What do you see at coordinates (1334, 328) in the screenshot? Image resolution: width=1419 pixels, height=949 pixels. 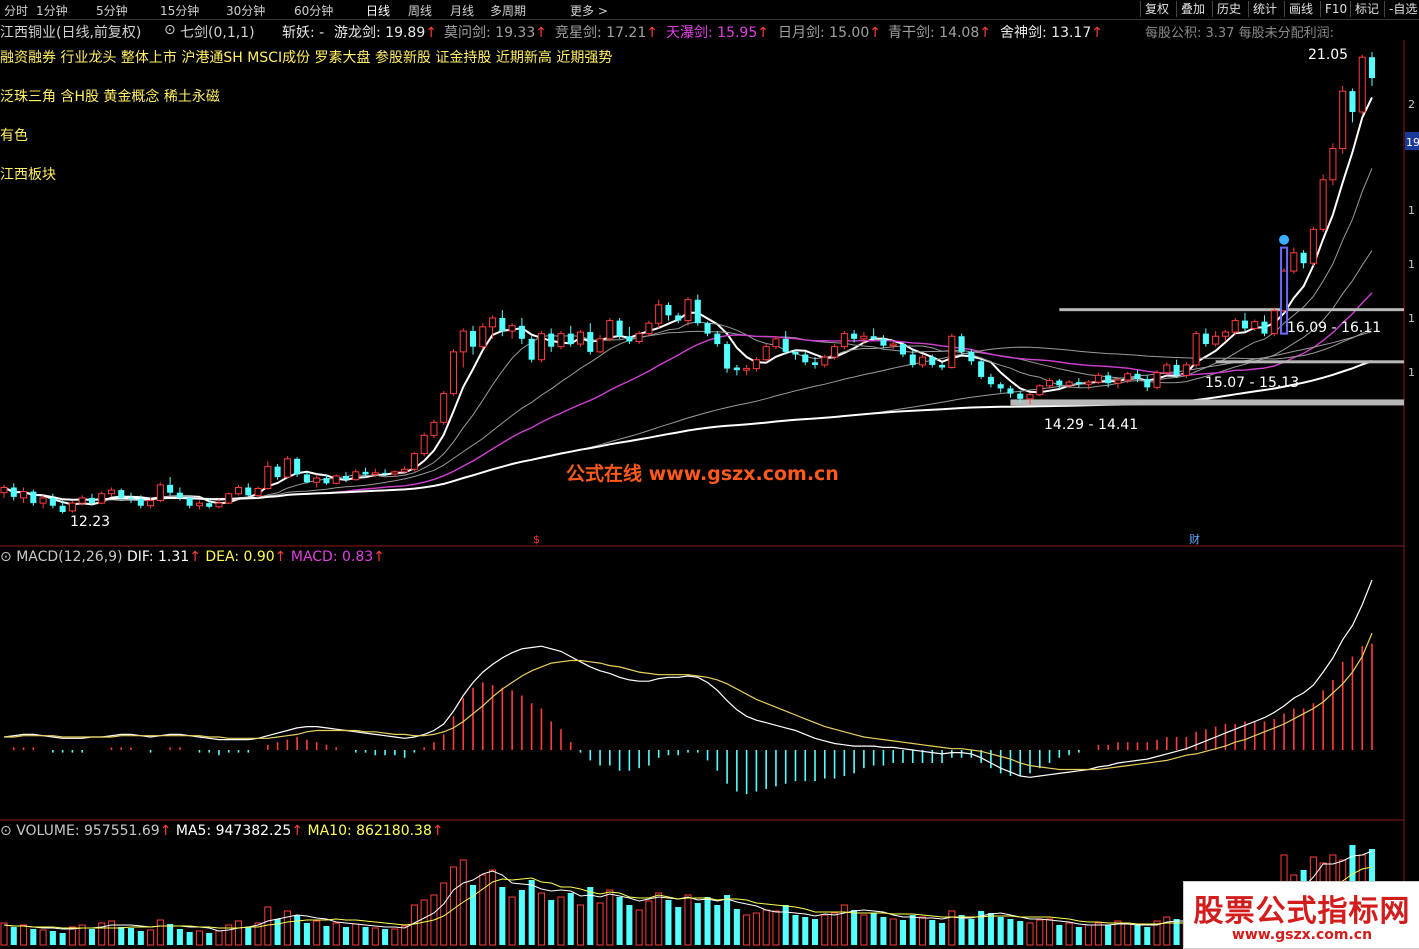 I see `zone-label-1: 16.09 - 16.11` at bounding box center [1334, 328].